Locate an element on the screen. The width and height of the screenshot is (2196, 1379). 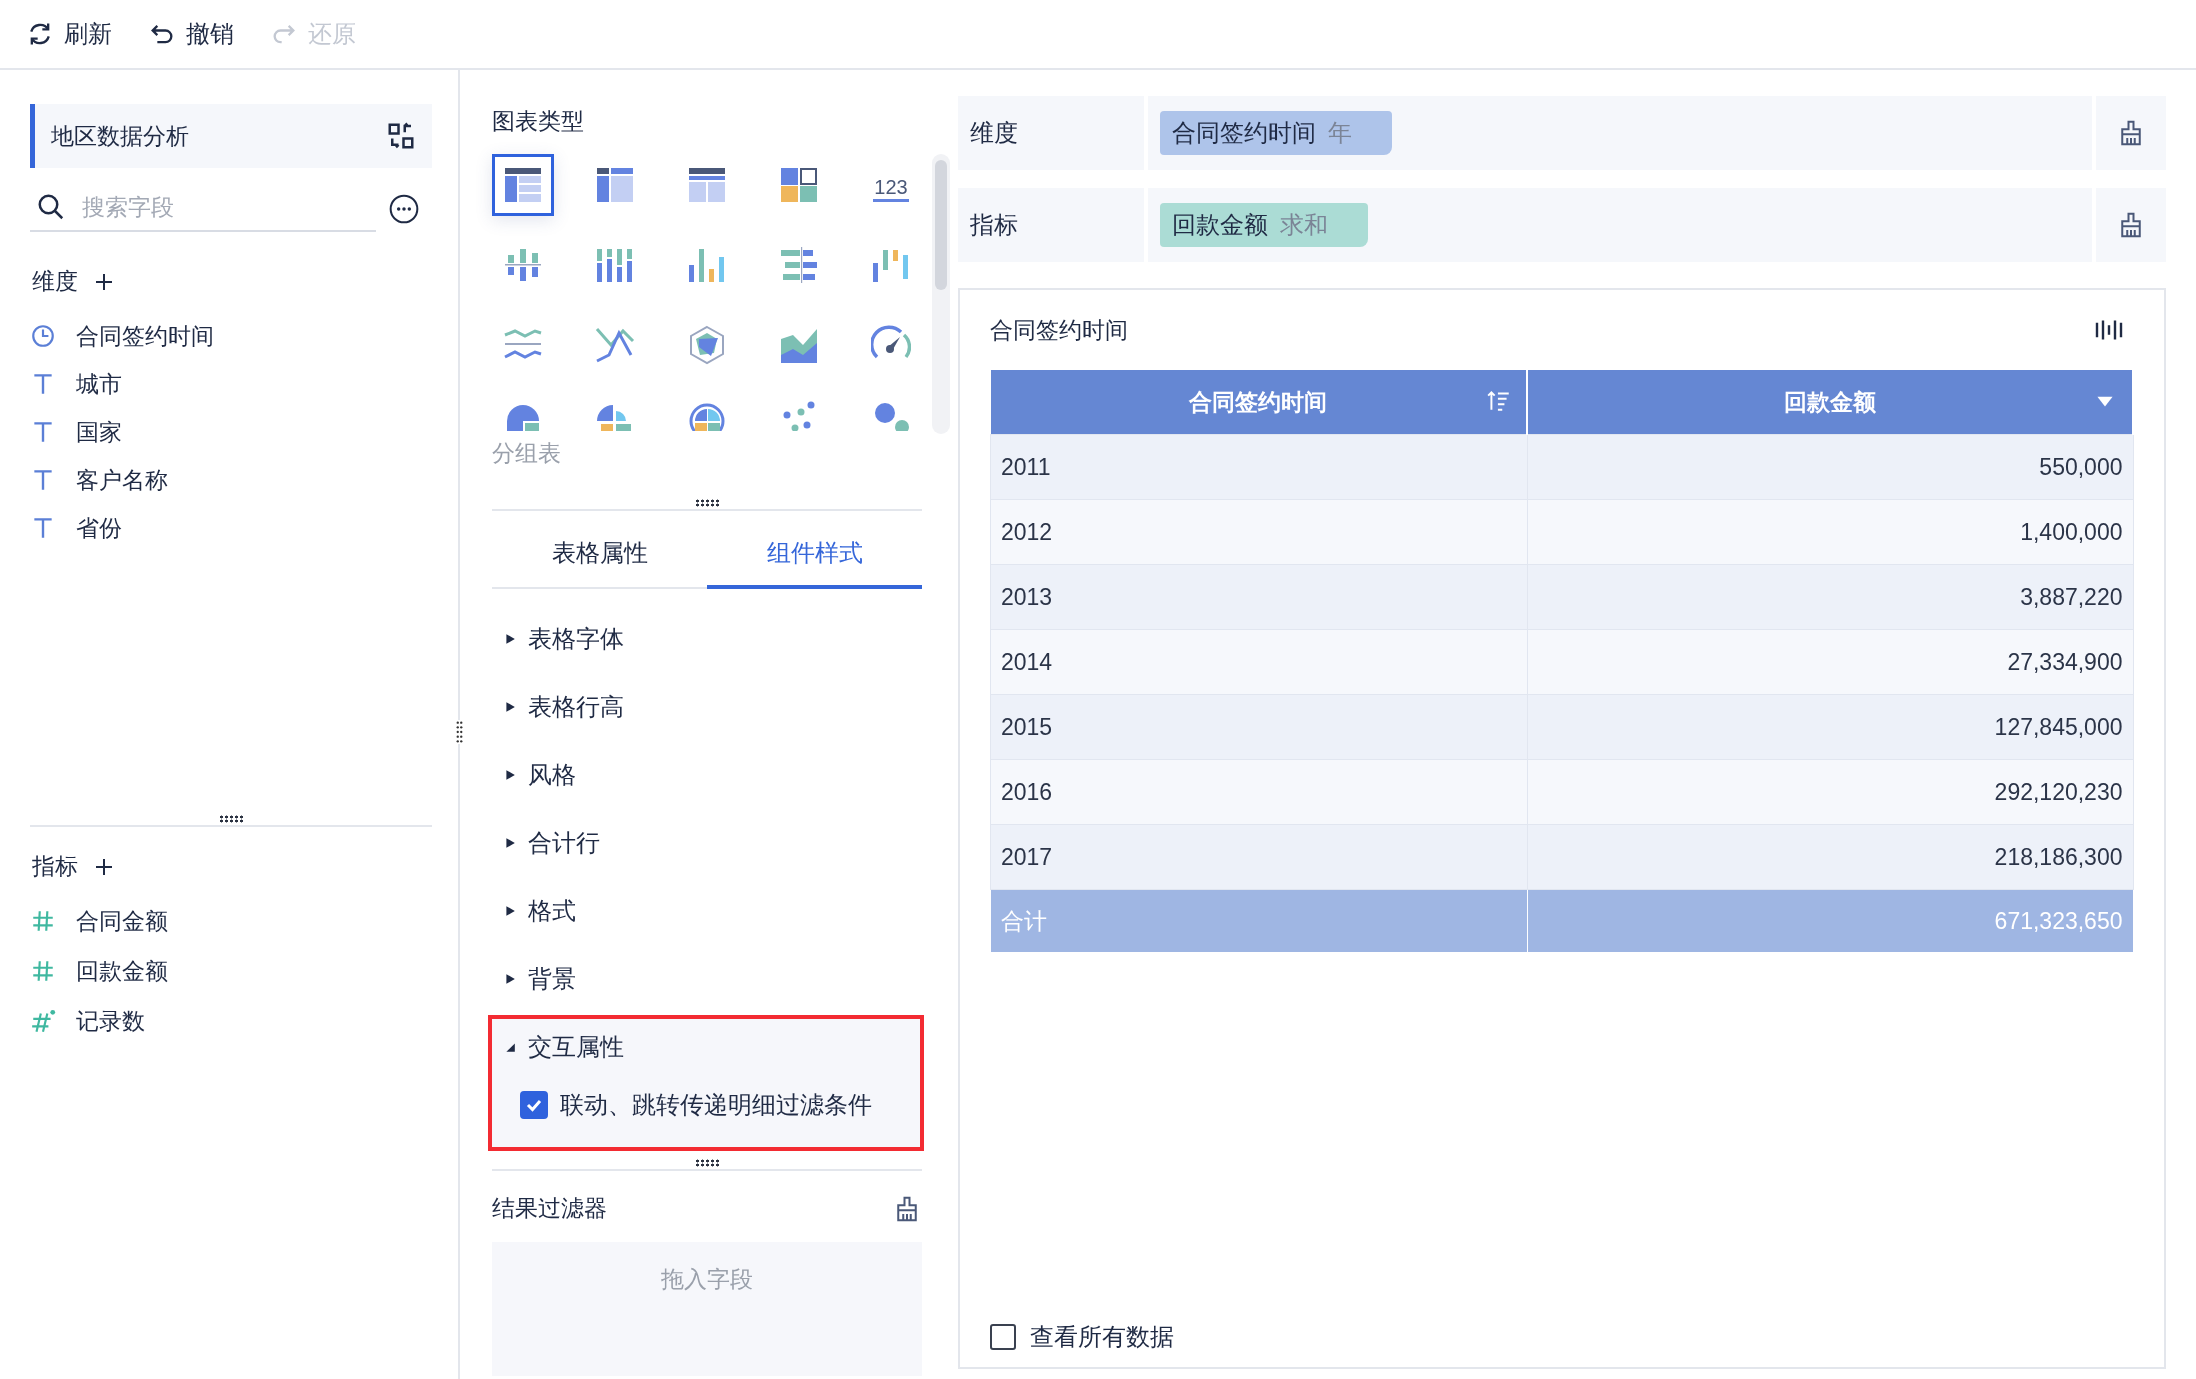
field-item: 省份 is located at coordinates (244, 528).